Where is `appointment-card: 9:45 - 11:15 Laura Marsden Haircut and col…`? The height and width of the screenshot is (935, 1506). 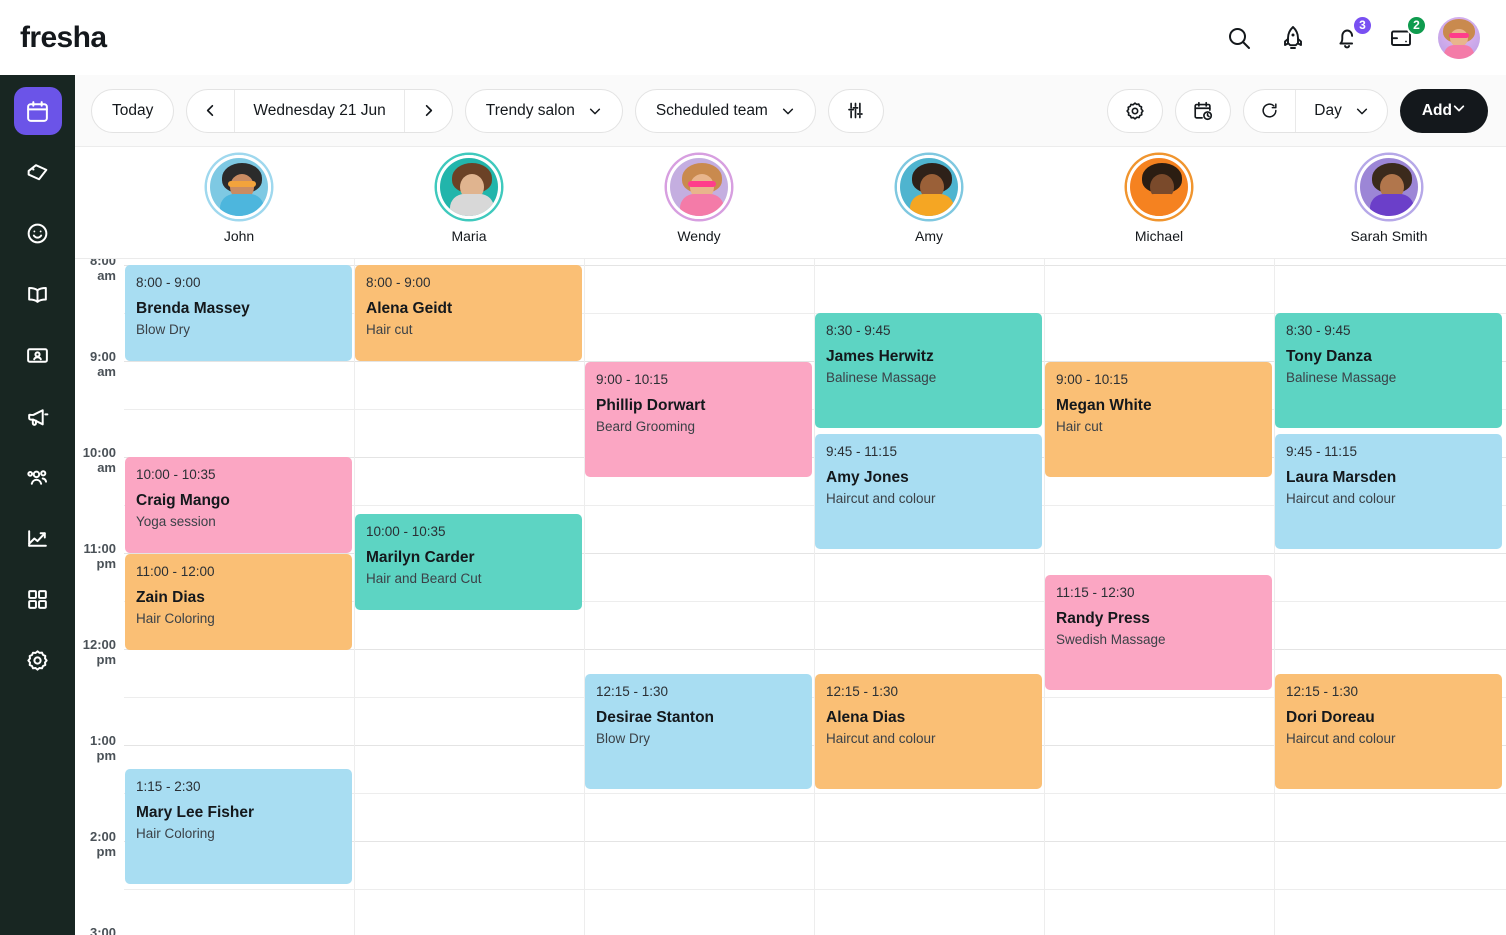 appointment-card: 9:45 - 11:15 Laura Marsden Haircut and col… is located at coordinates (1388, 491).